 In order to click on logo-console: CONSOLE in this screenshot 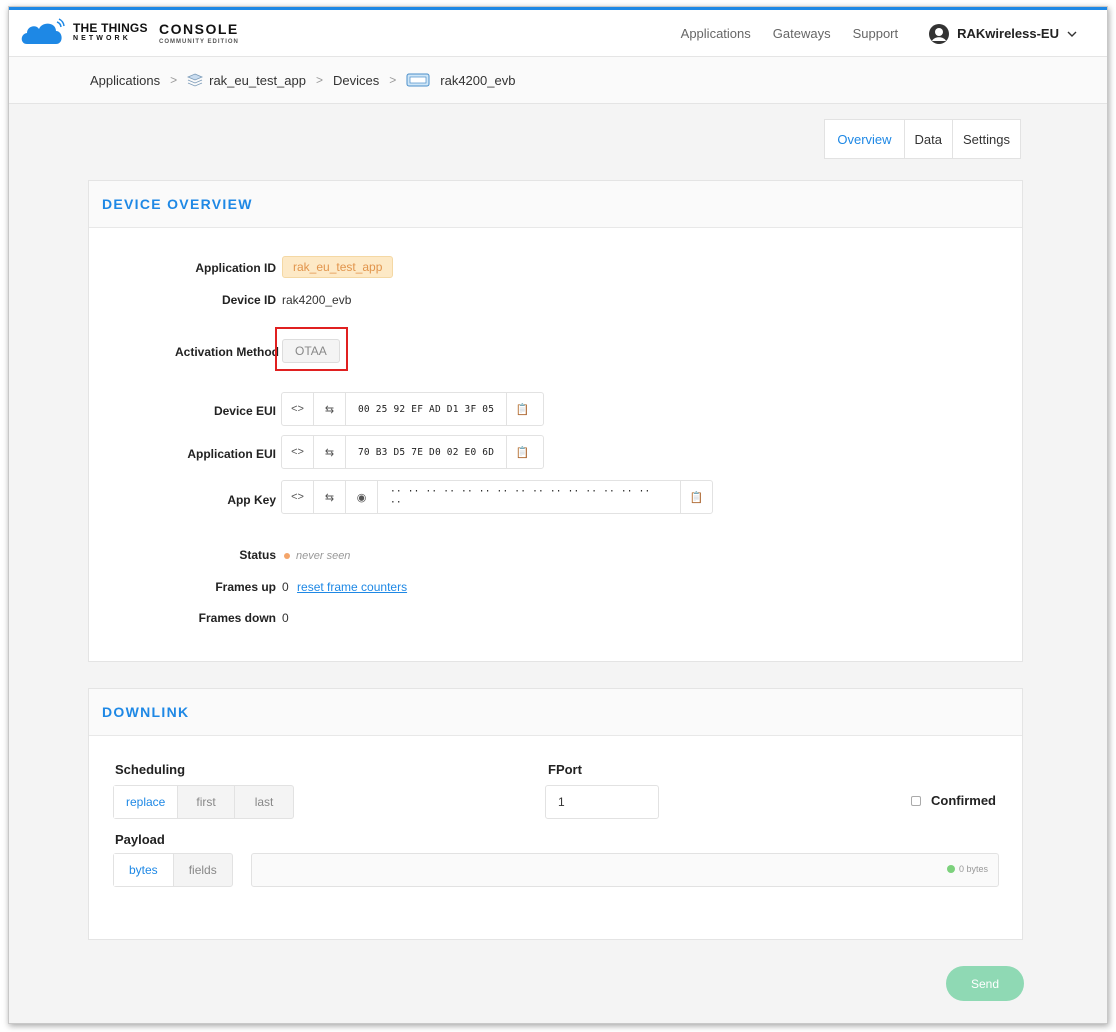, I will do `click(199, 29)`.